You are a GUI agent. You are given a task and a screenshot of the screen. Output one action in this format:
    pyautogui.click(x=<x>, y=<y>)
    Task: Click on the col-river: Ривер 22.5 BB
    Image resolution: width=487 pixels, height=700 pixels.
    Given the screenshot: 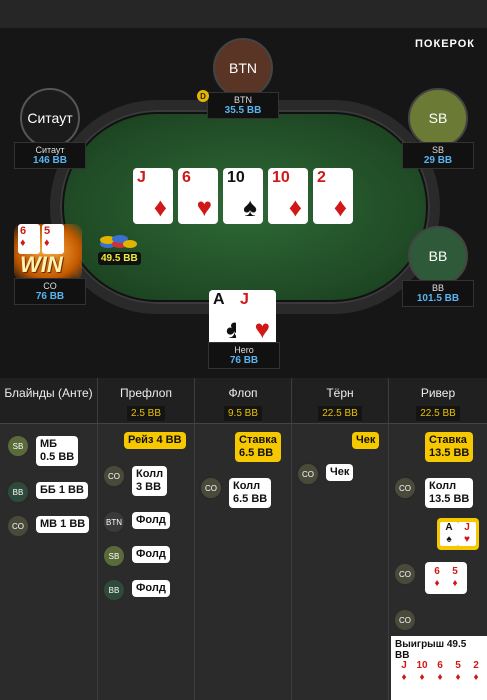 What is the action you would take?
    pyautogui.click(x=438, y=400)
    